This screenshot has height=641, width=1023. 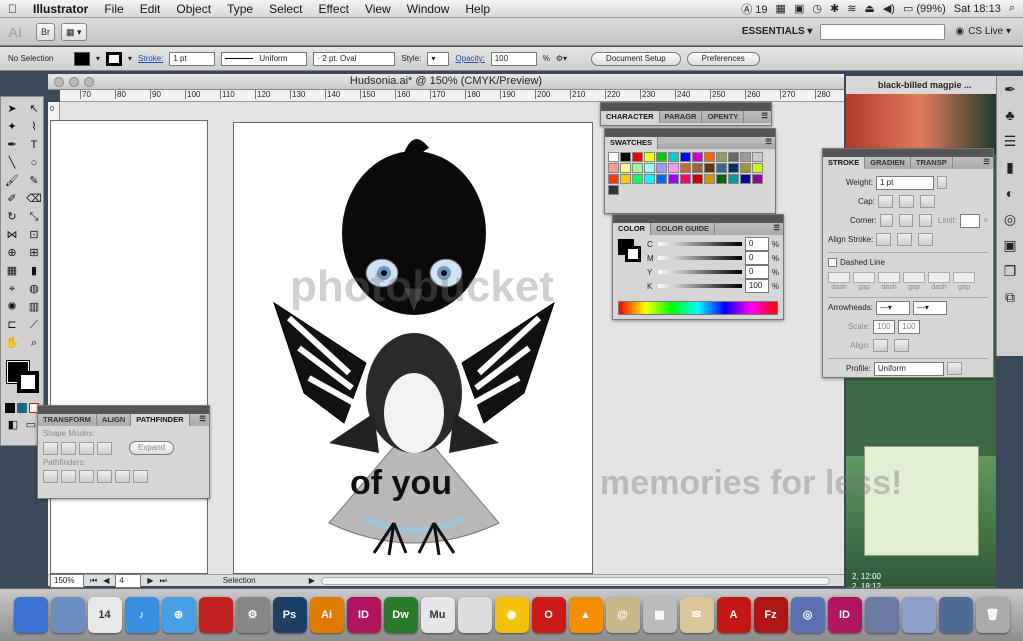 I want to click on time-machine-icon: ◷, so click(x=817, y=8).